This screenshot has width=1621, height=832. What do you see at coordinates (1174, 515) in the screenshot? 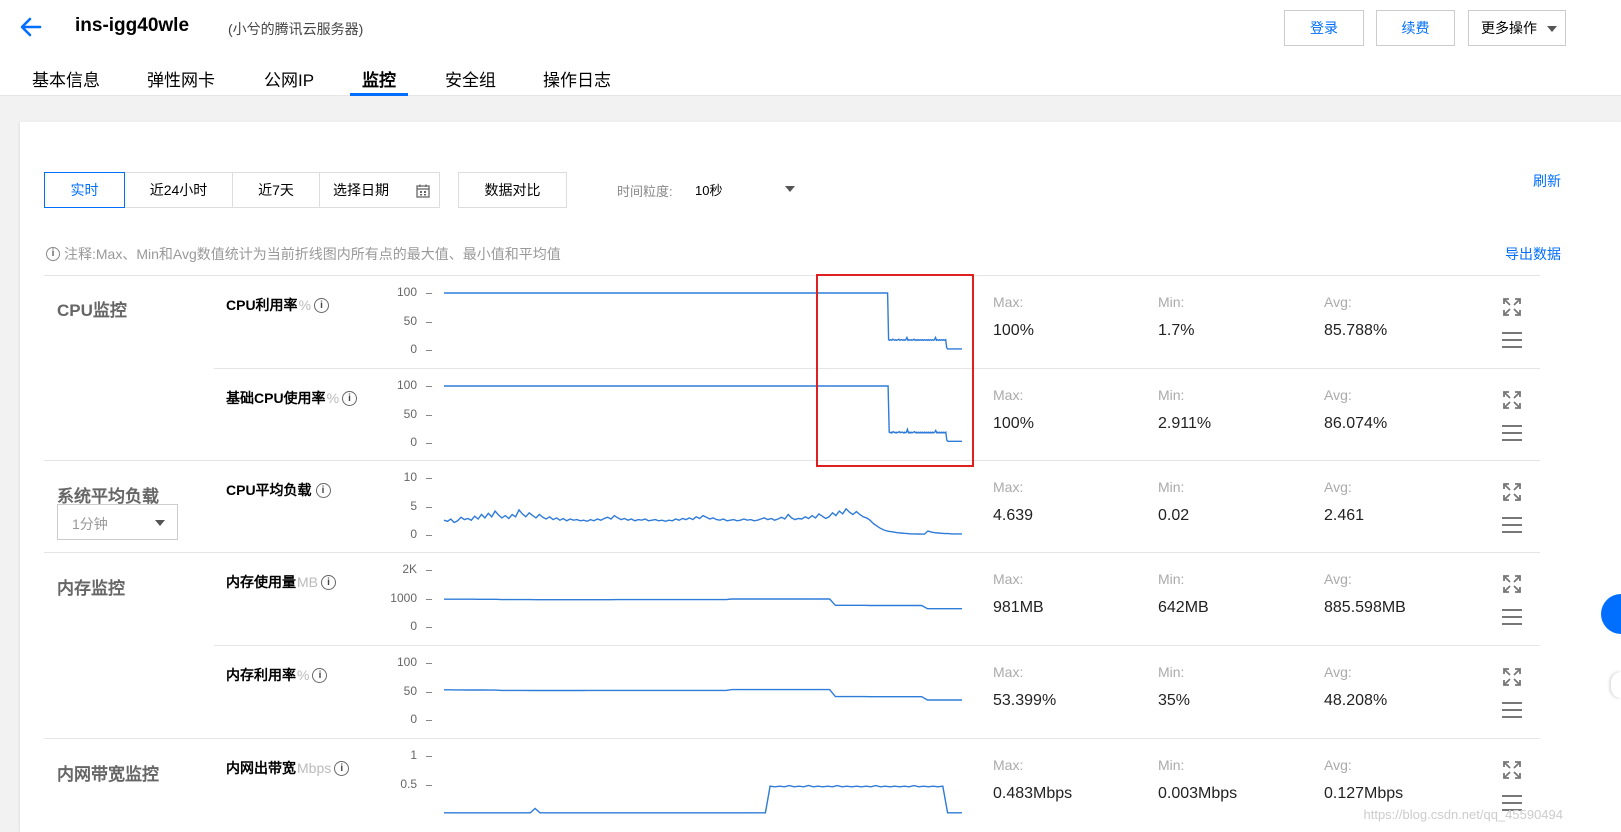
I see `stat-min-value: 0.02` at bounding box center [1174, 515].